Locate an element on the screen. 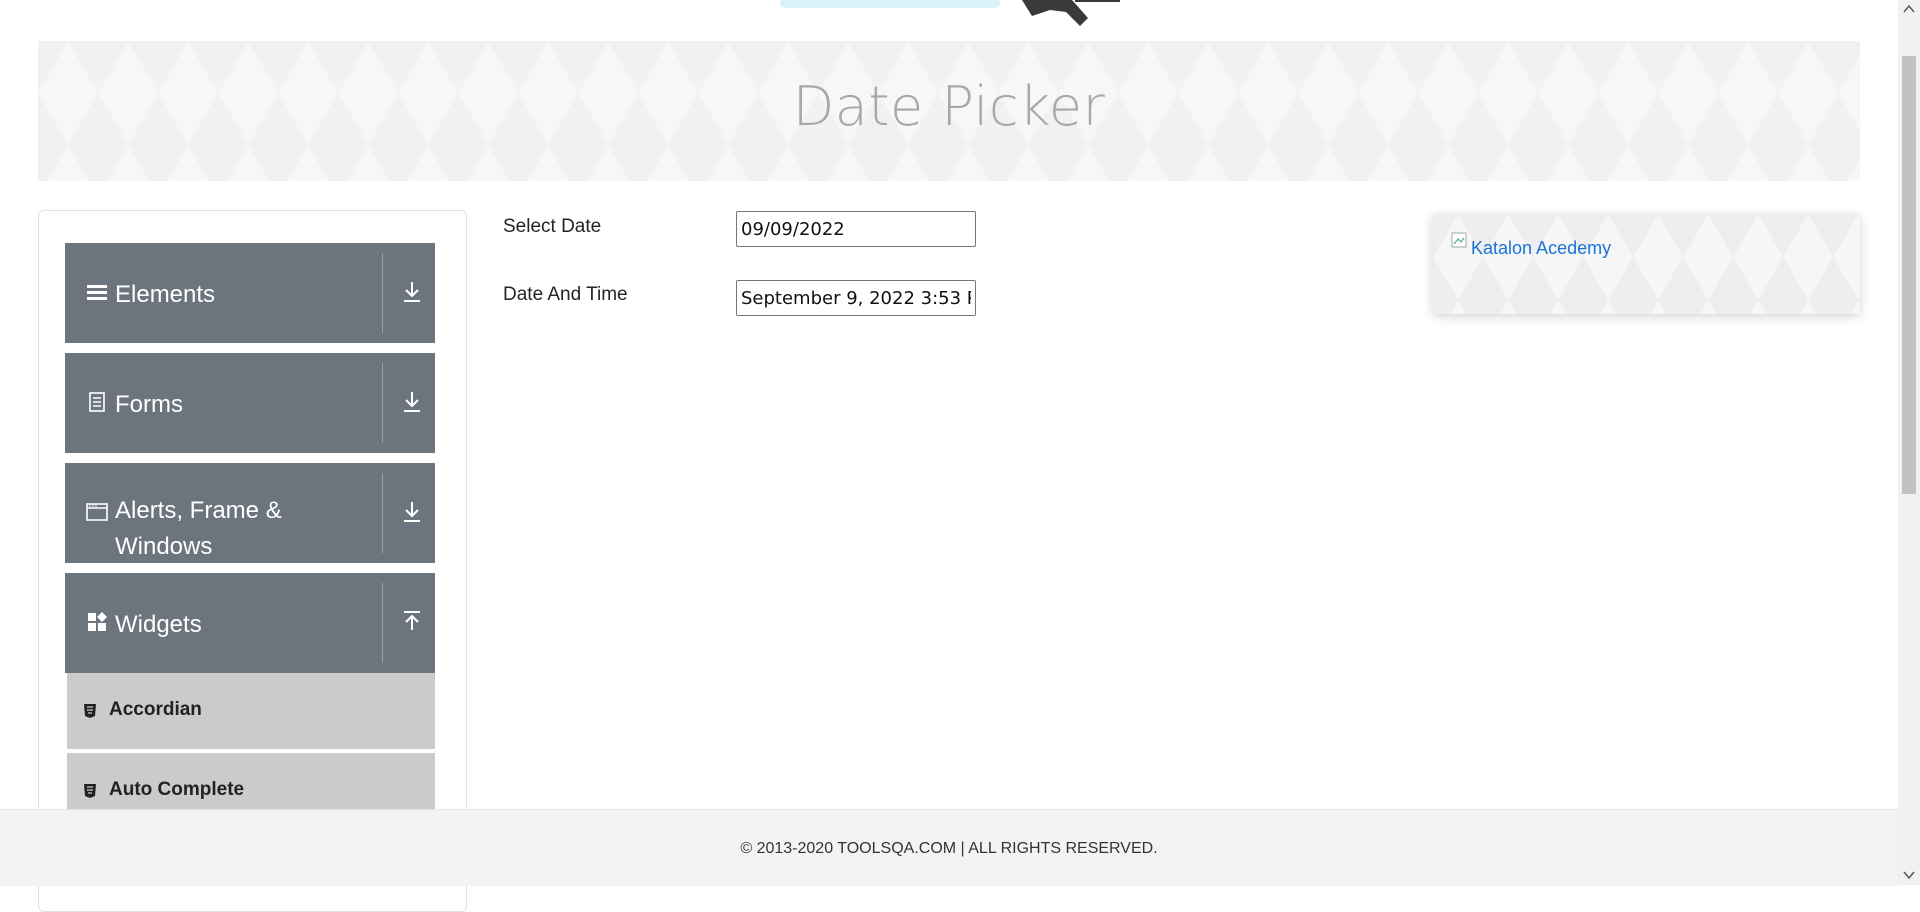 This screenshot has width=1920, height=912. window-icon is located at coordinates (97, 512).